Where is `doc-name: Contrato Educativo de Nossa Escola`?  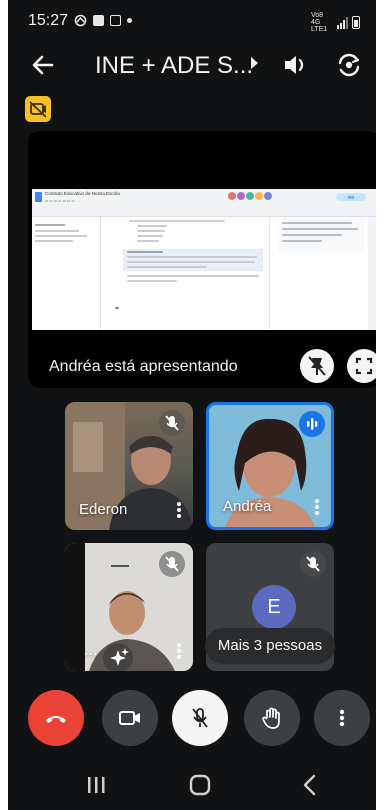
doc-name: Contrato Educativo de Nossa Escola is located at coordinates (82, 193).